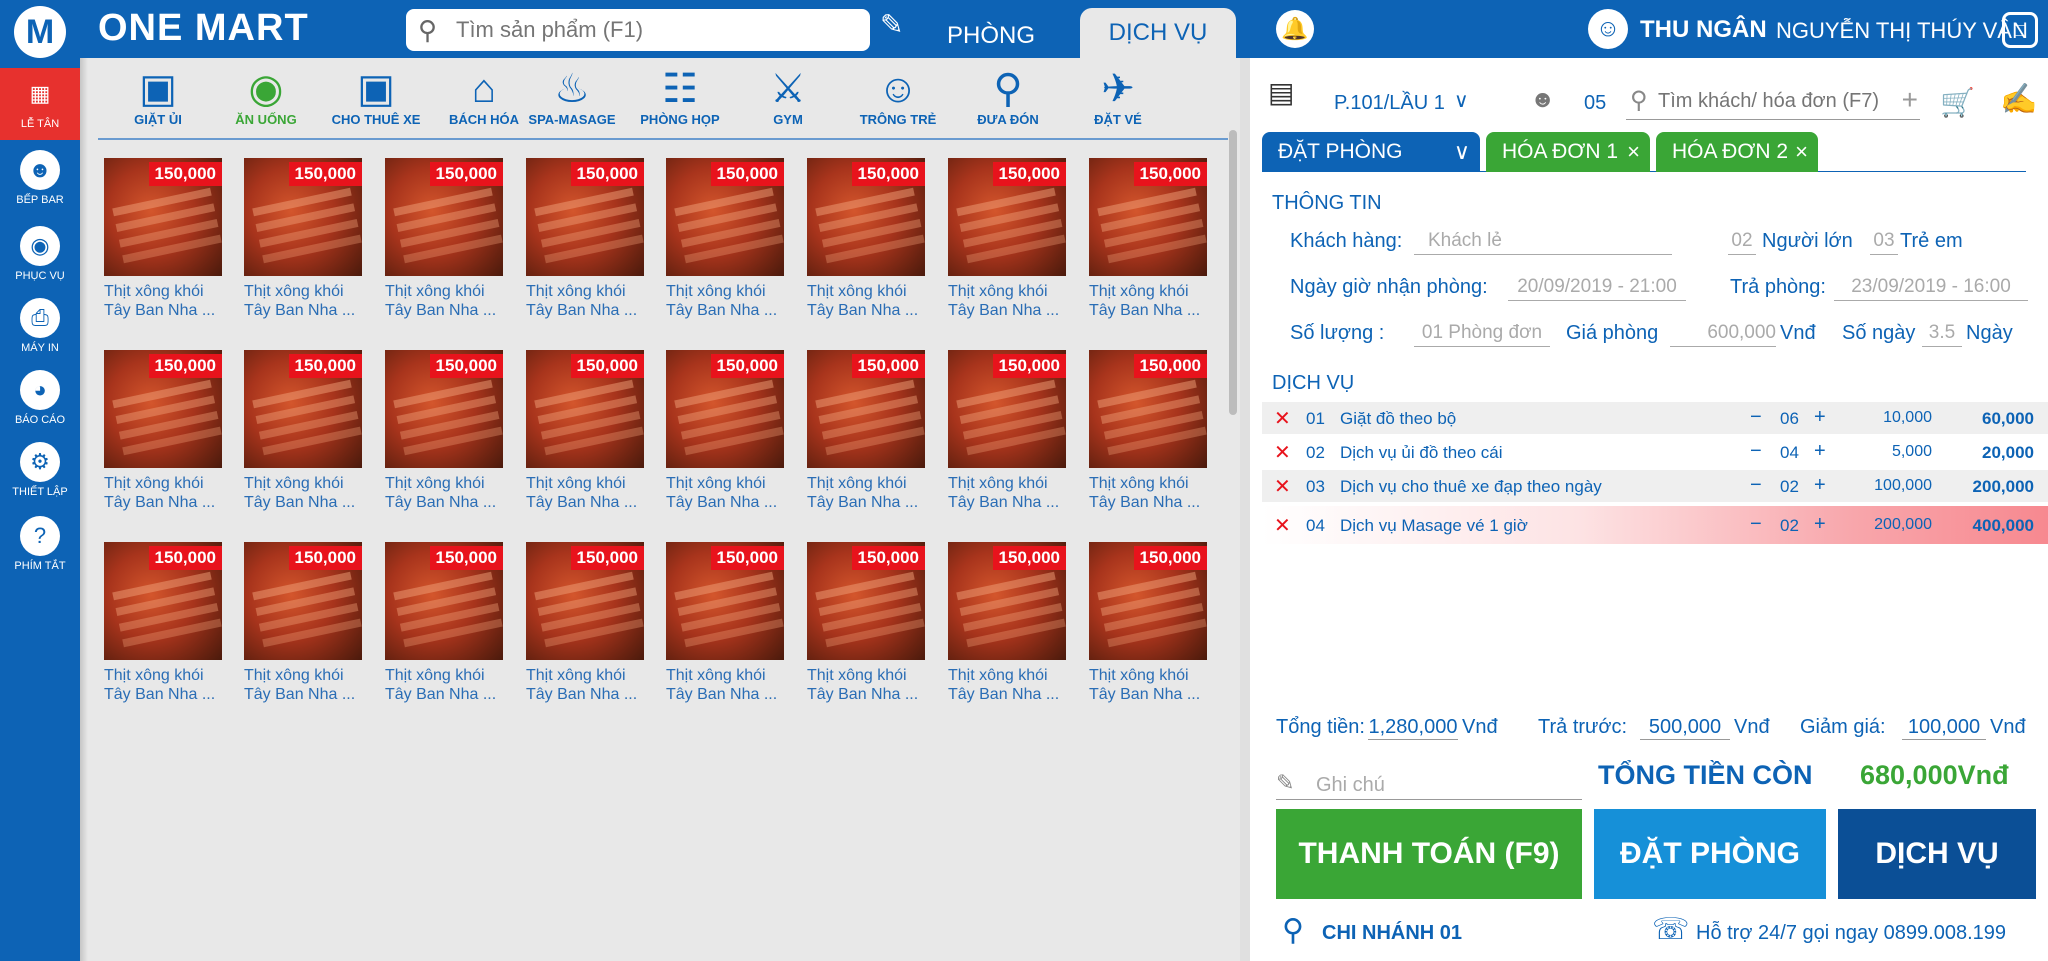 This screenshot has width=2048, height=961. What do you see at coordinates (1482, 334) in the screenshot?
I see `quantity-field: 01 Phòng đơn` at bounding box center [1482, 334].